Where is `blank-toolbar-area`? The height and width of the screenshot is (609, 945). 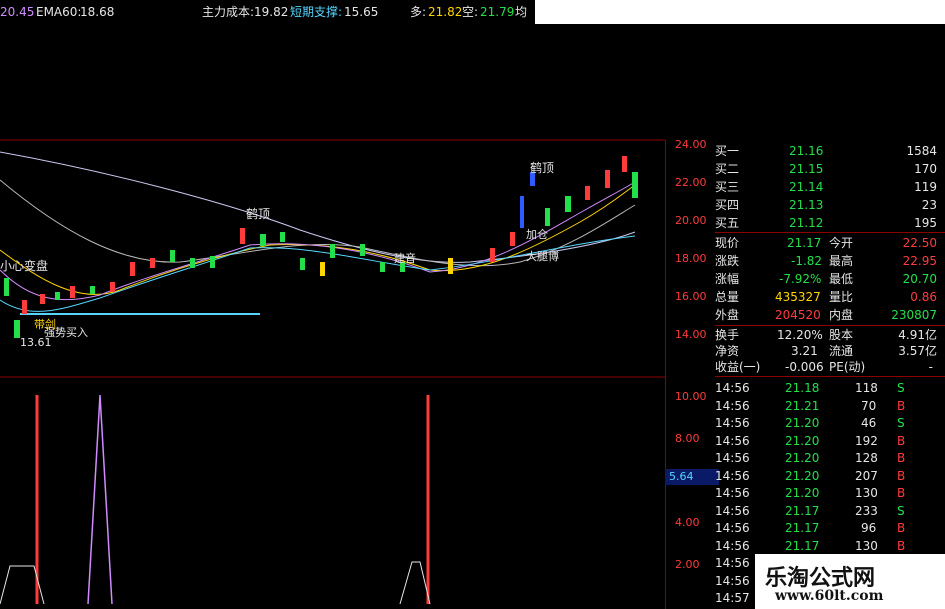 blank-toolbar-area is located at coordinates (740, 12).